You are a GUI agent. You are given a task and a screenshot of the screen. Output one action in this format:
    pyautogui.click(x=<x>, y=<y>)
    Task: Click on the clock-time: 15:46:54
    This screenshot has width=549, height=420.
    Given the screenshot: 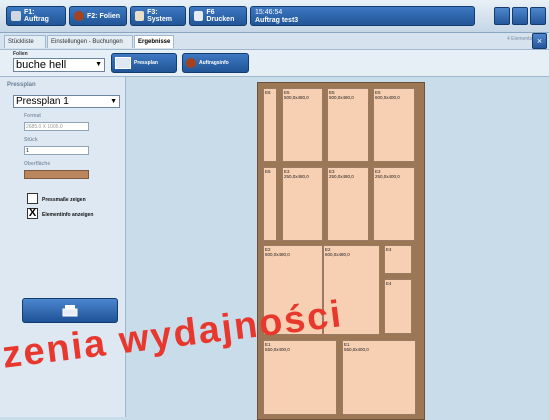 What is the action you would take?
    pyautogui.click(x=269, y=12)
    